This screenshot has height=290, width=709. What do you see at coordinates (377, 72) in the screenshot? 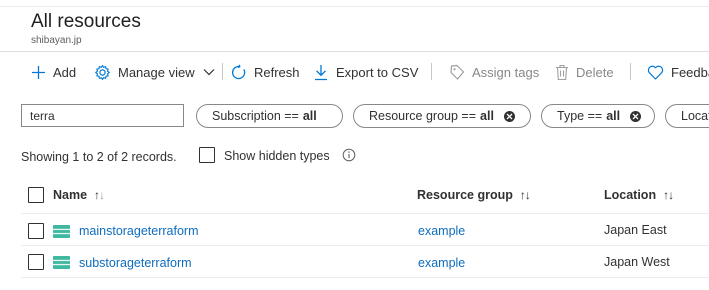
I see `export-csv-label: Export to CSV` at bounding box center [377, 72].